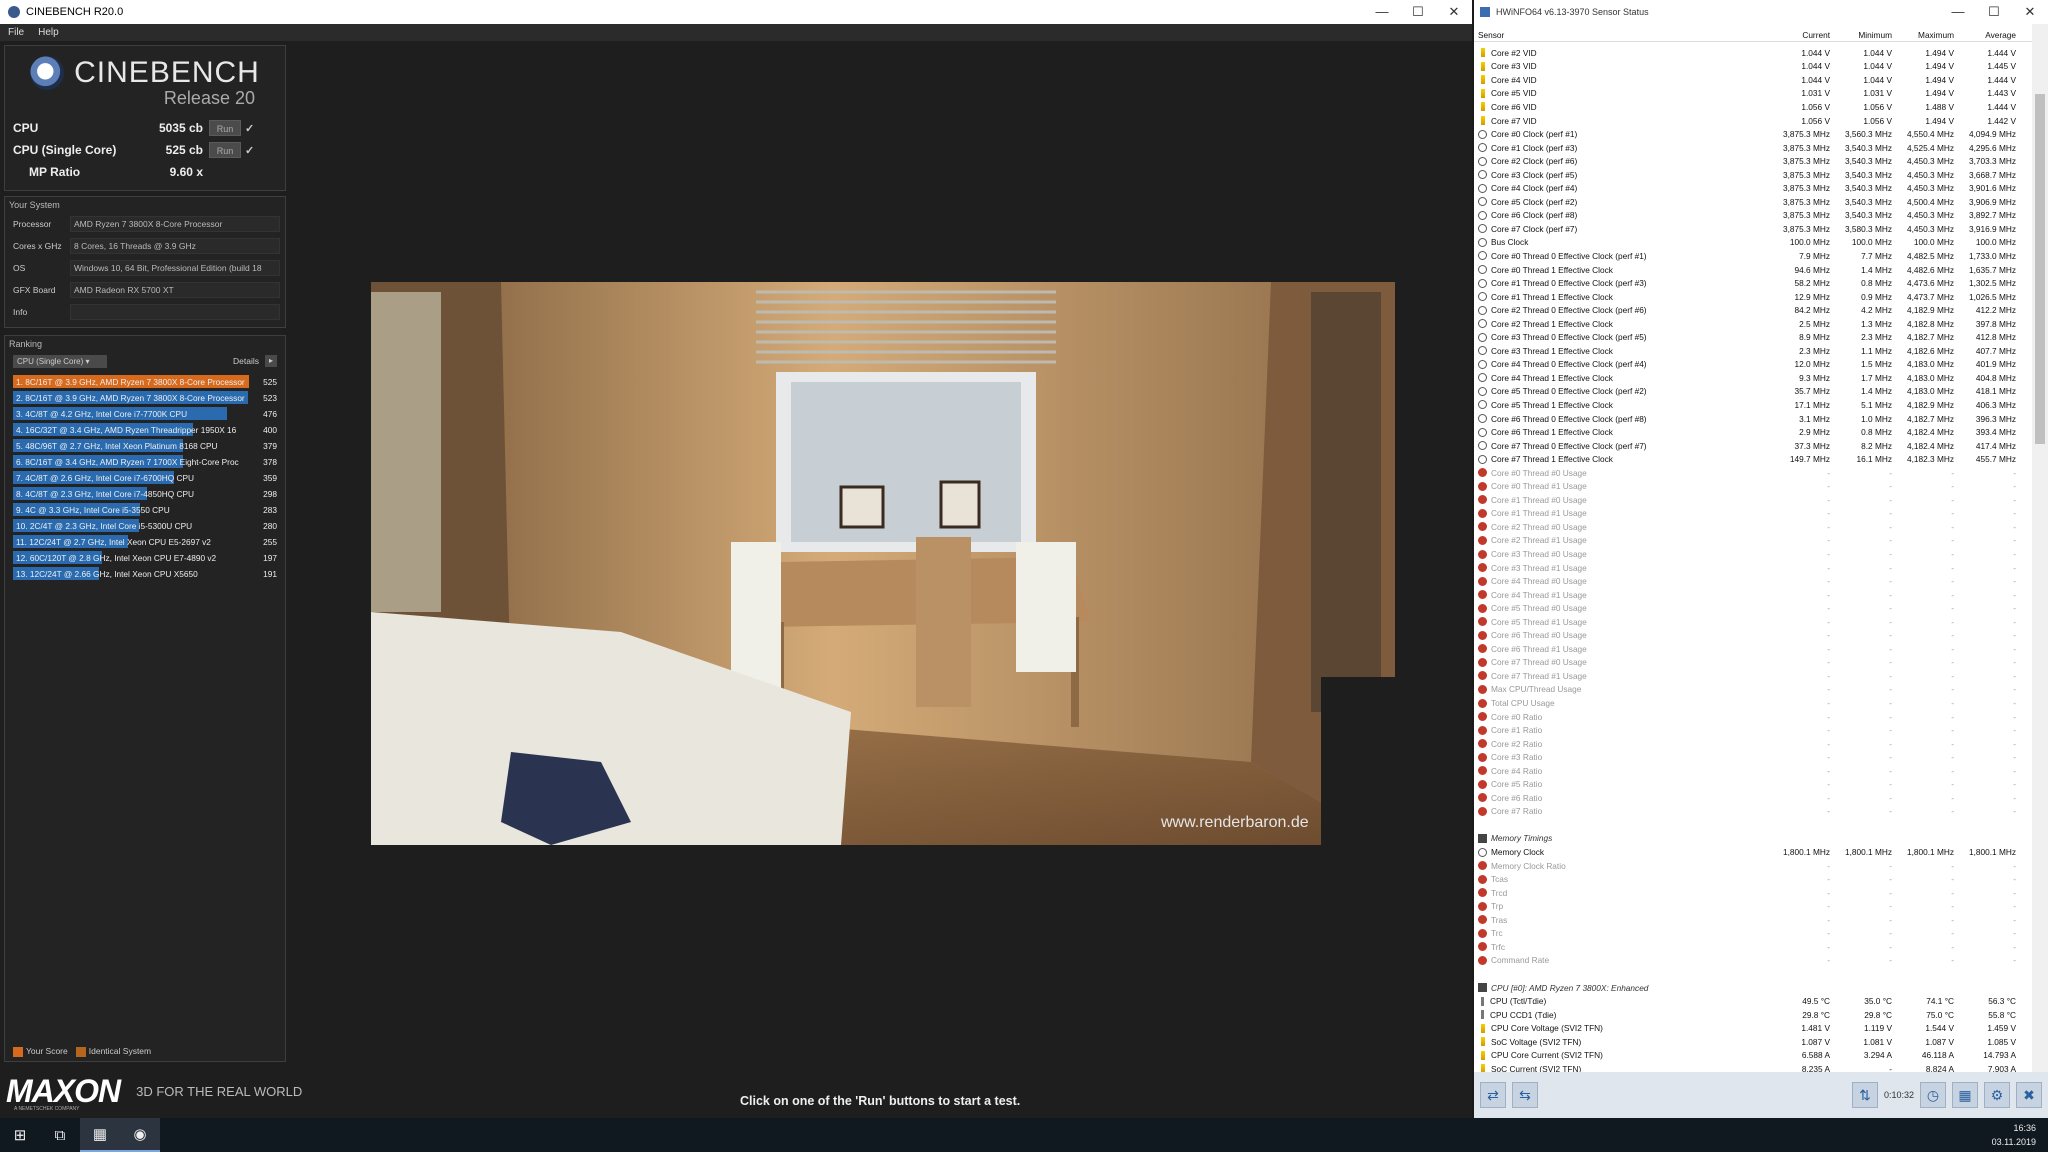  Describe the element at coordinates (1753, 920) in the screenshot. I see `sensor-row: Tras - - - -` at that location.